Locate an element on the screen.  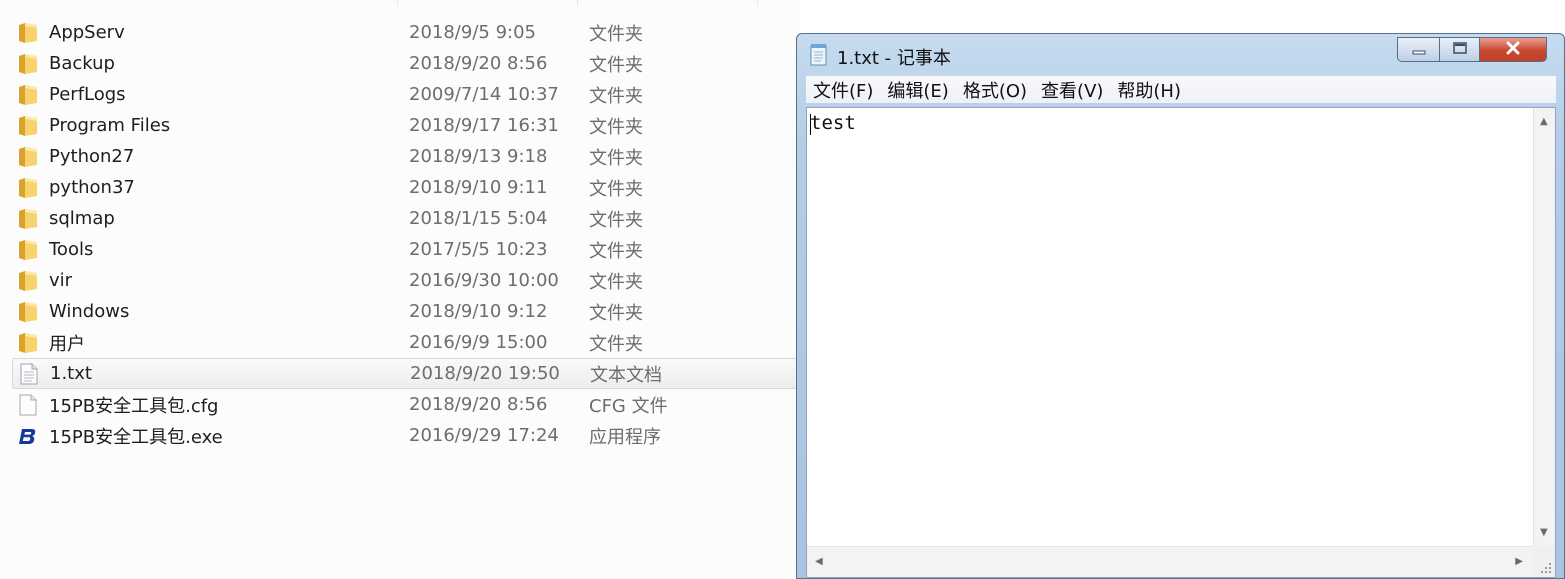
file-row: vir 2016/9/30 10:00 文件夹 is located at coordinates (407, 280).